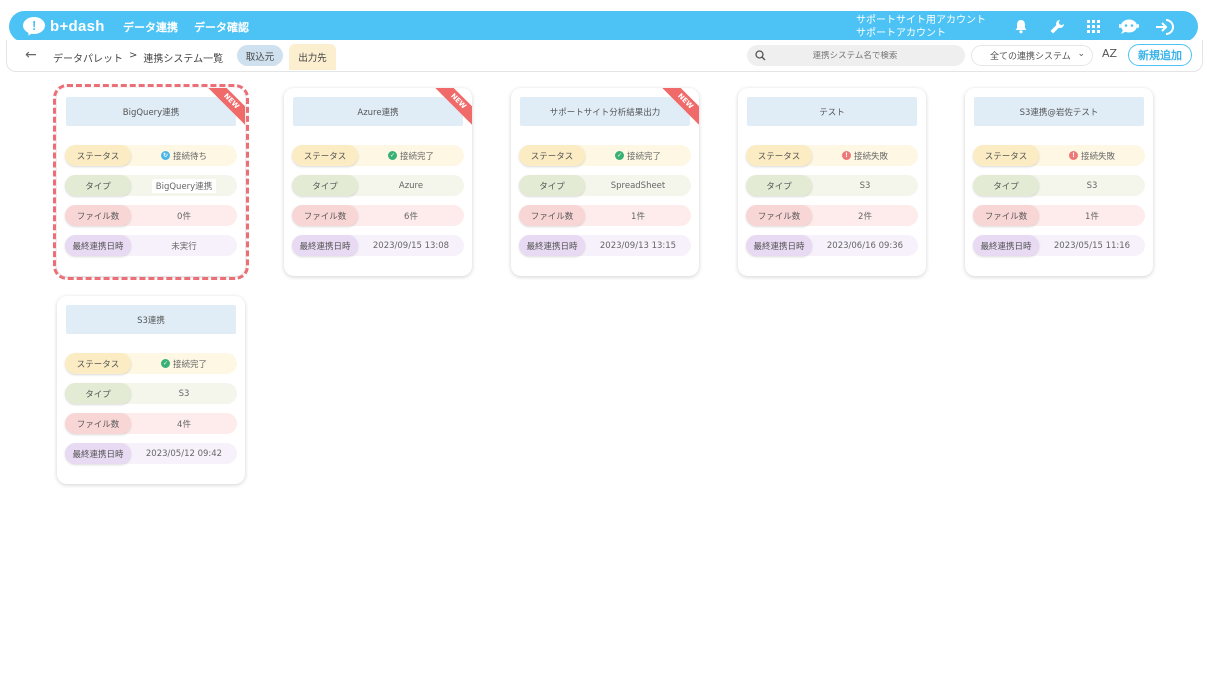  Describe the element at coordinates (312, 57) in the screenshot. I see `tab-export-destination: 出力先` at that location.